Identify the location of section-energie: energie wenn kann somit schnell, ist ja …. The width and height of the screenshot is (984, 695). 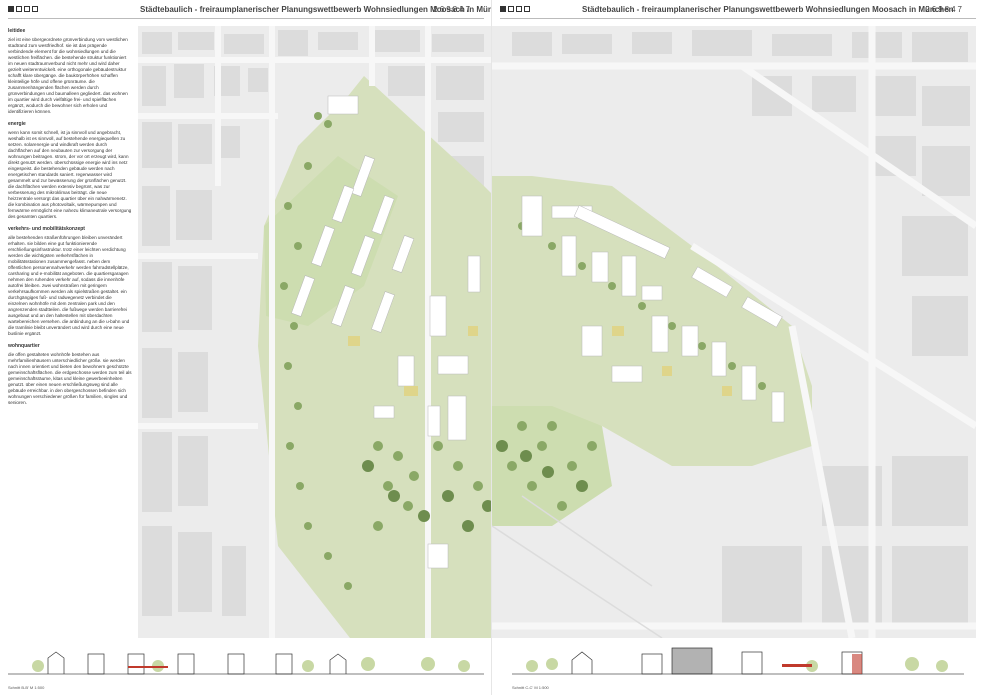
(70, 170).